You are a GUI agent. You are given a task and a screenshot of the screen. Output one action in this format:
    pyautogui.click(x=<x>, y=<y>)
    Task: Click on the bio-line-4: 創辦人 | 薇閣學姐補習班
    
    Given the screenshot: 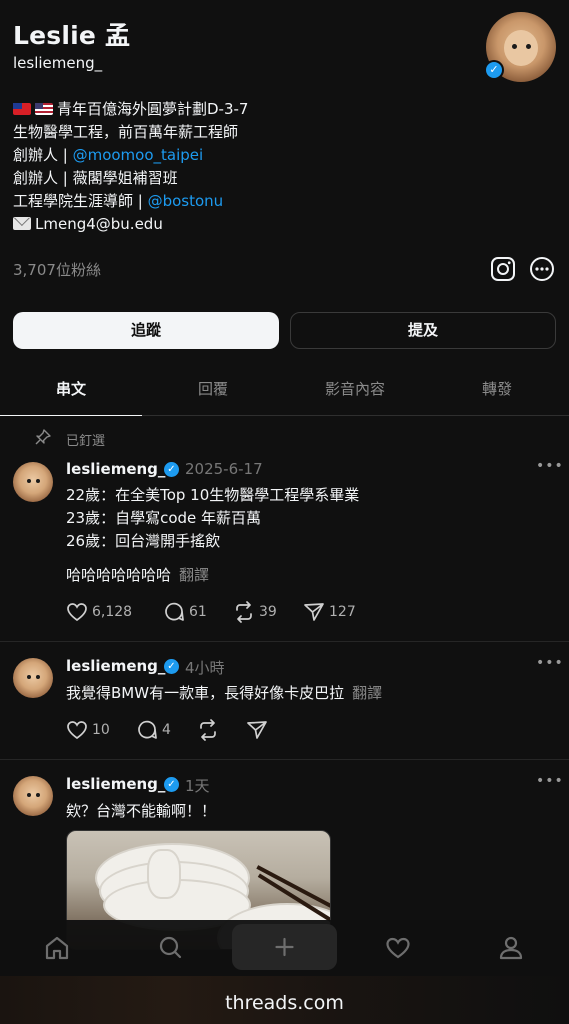 What is the action you would take?
    pyautogui.click(x=95, y=178)
    